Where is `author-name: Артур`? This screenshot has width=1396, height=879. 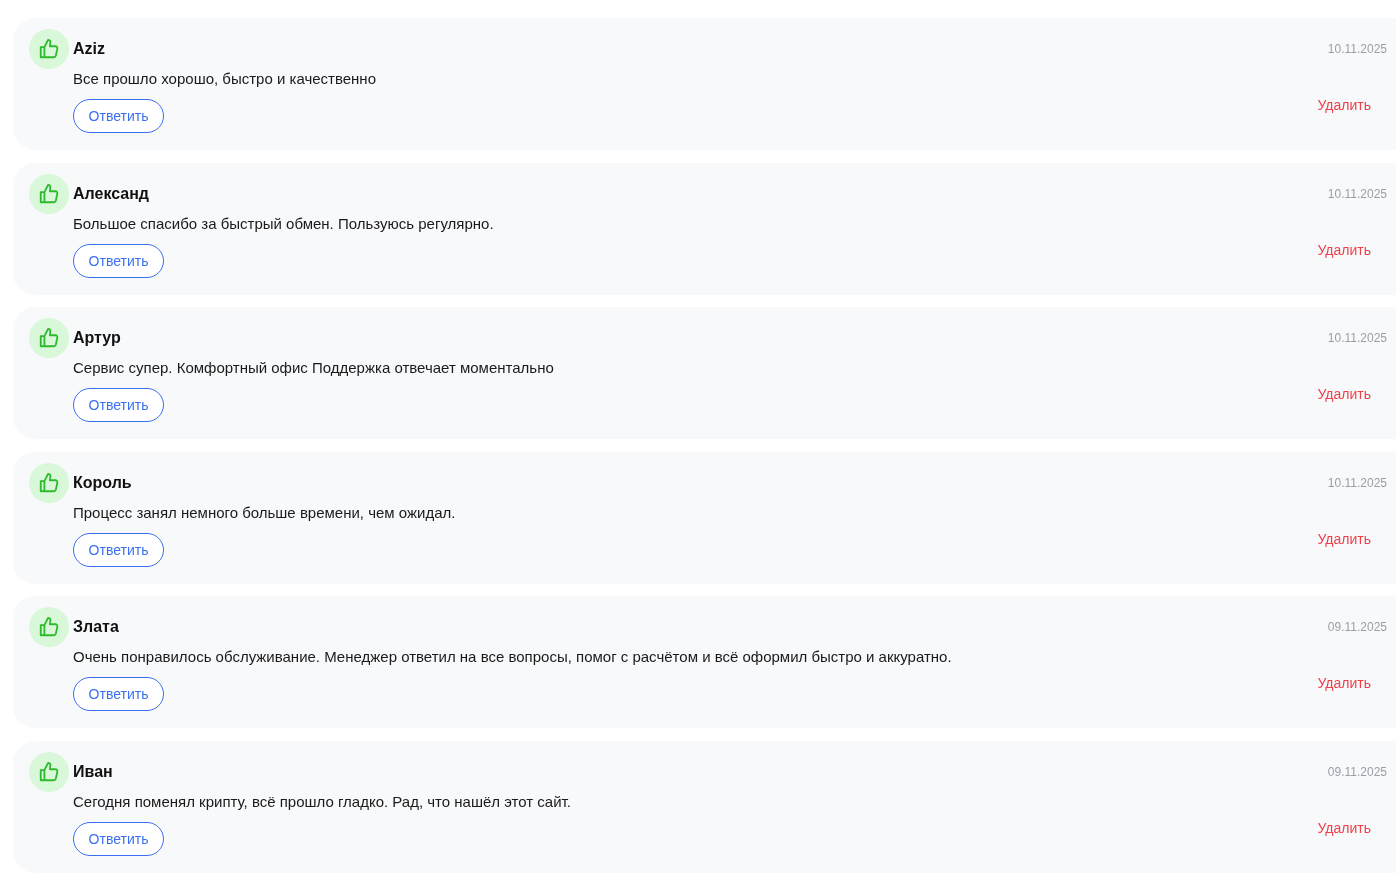
author-name: Артур is located at coordinates (97, 338).